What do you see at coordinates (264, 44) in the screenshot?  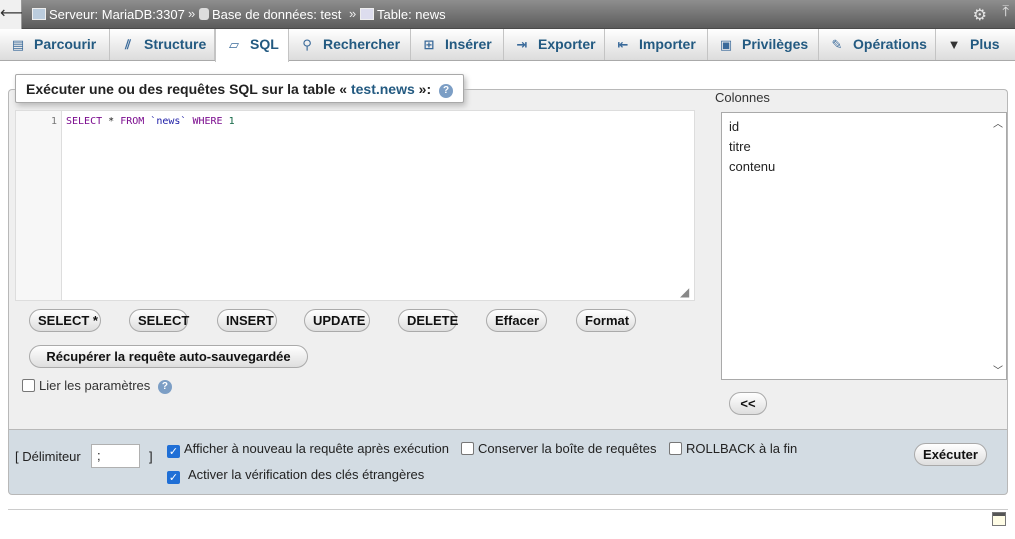 I see `tab-label: SQL` at bounding box center [264, 44].